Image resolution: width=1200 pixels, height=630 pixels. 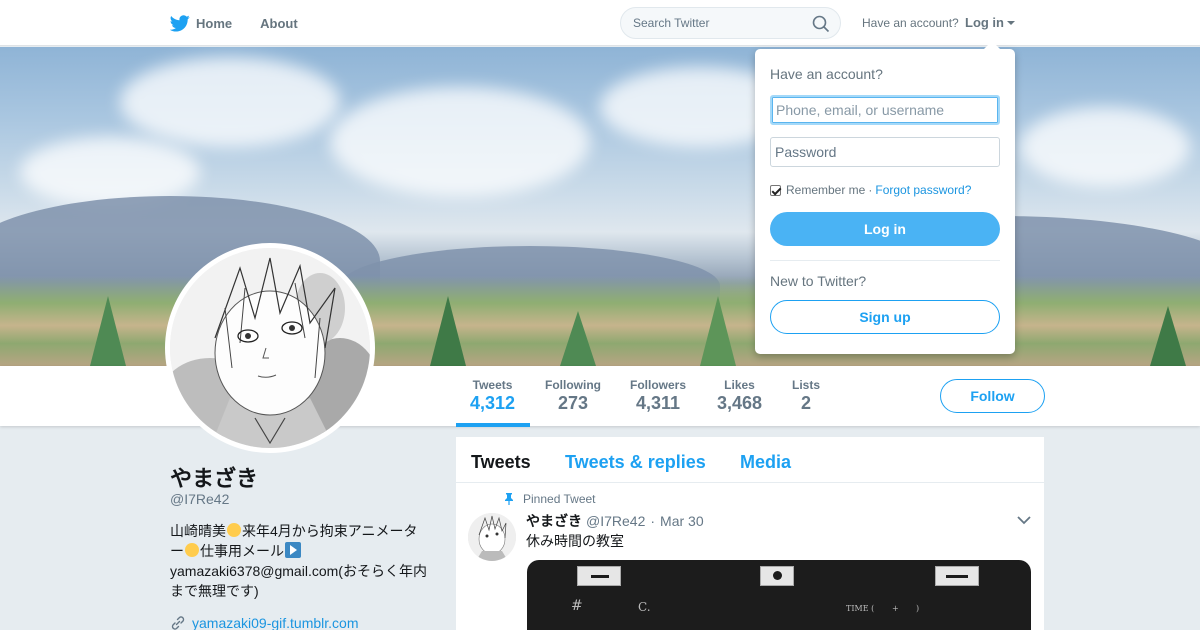 What do you see at coordinates (1011, 23) in the screenshot?
I see `caret-down-icon` at bounding box center [1011, 23].